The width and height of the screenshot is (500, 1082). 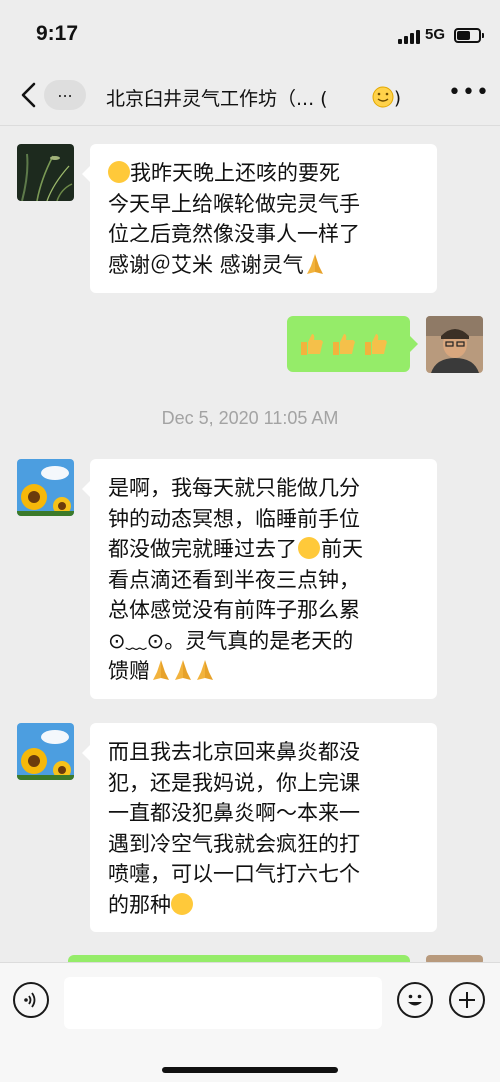 I want to click on message-line: 看点滴还看到半夜三点钟，, so click(x=234, y=579).